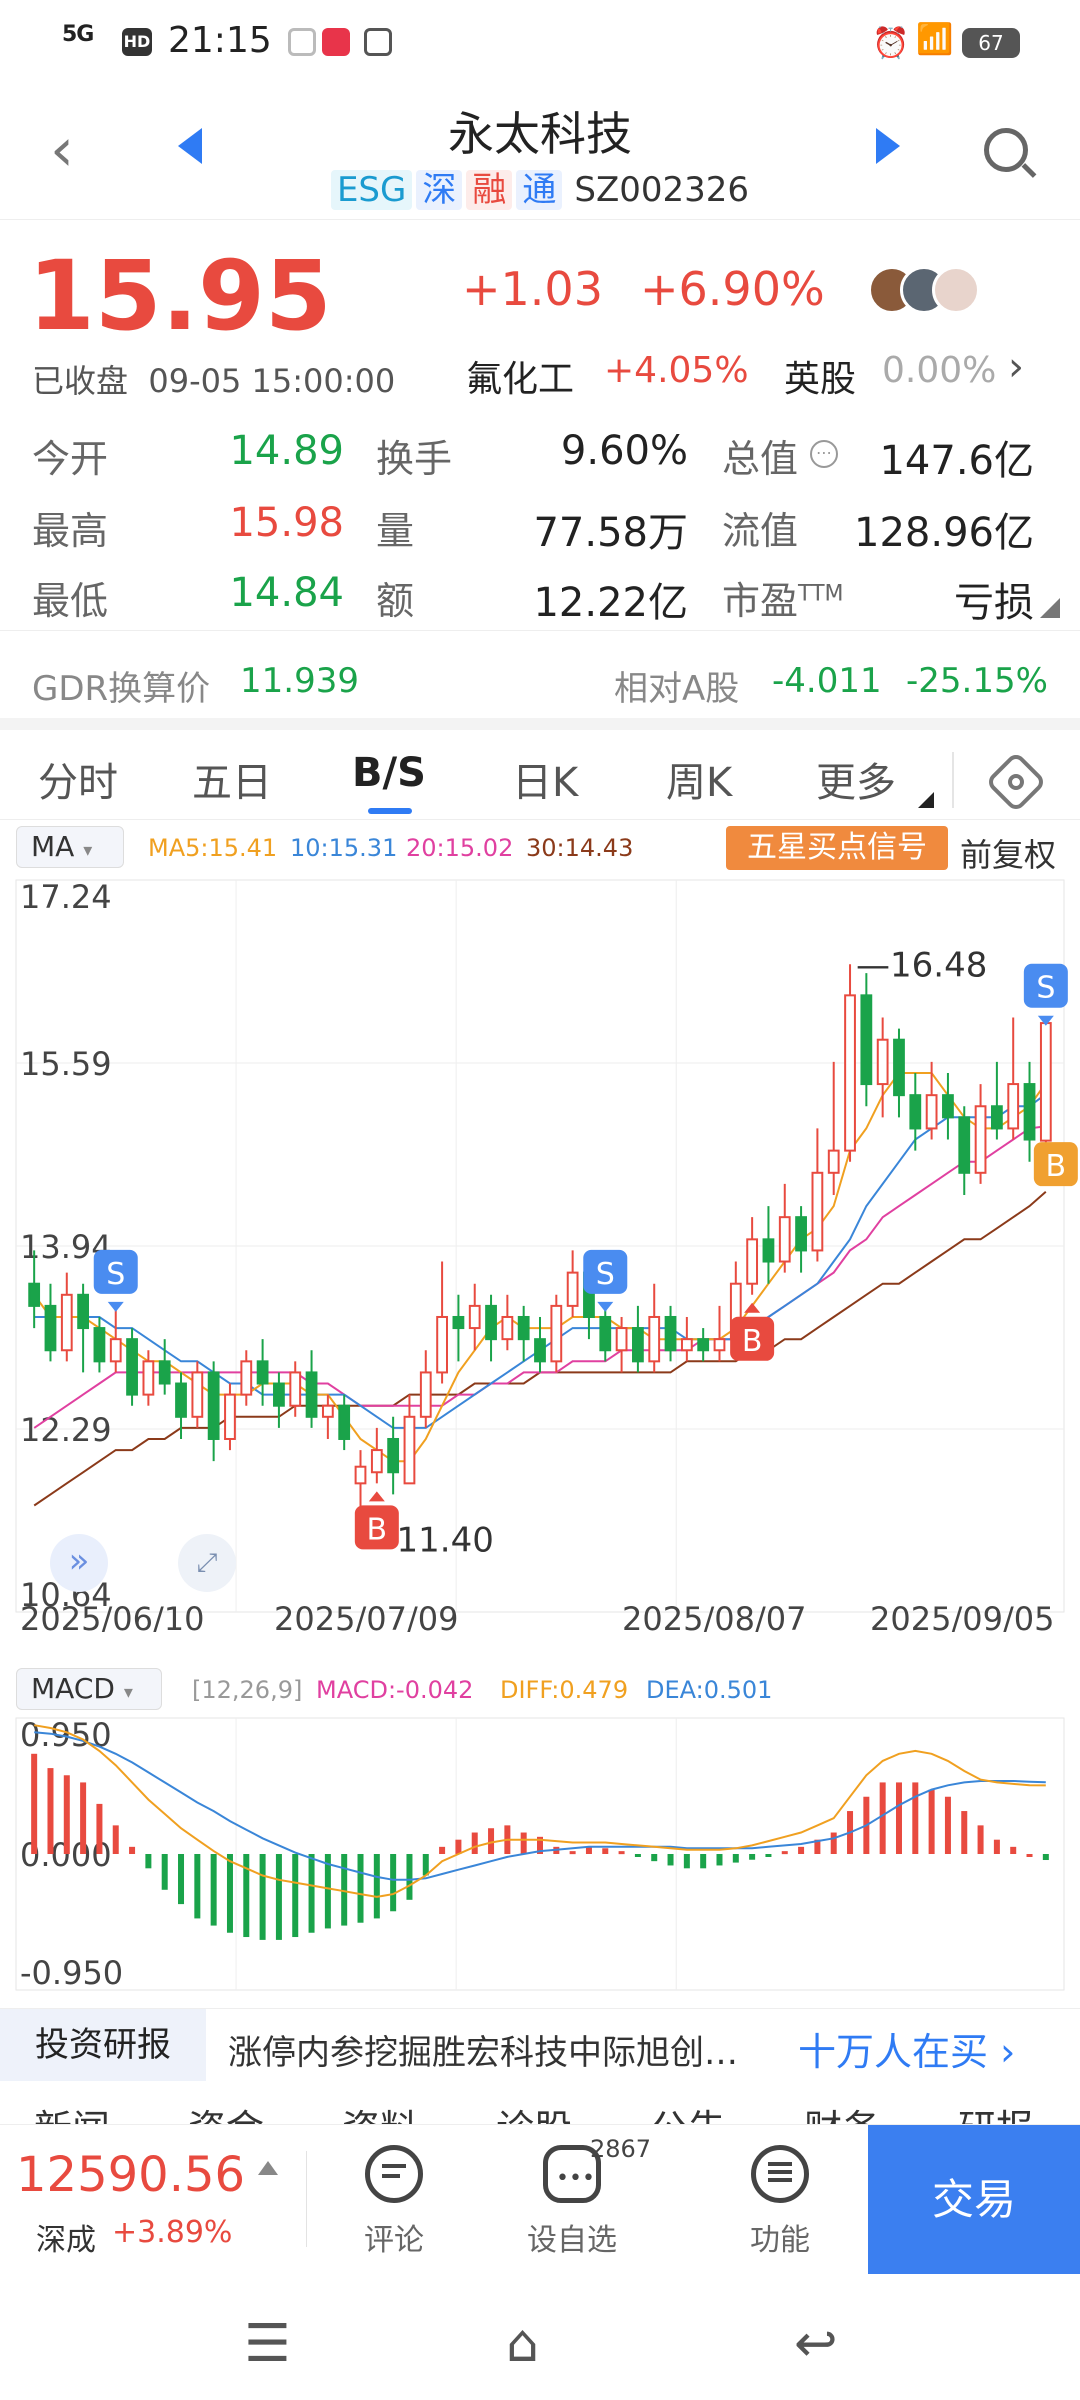 Image resolution: width=1080 pixels, height=2400 pixels. What do you see at coordinates (66, 1430) in the screenshot?
I see `y-tick-label: 12.29` at bounding box center [66, 1430].